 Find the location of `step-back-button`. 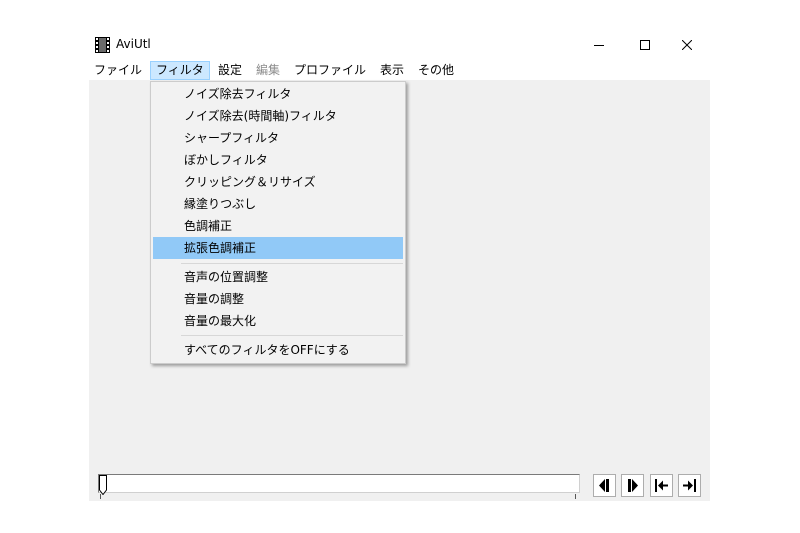

step-back-button is located at coordinates (604, 485).